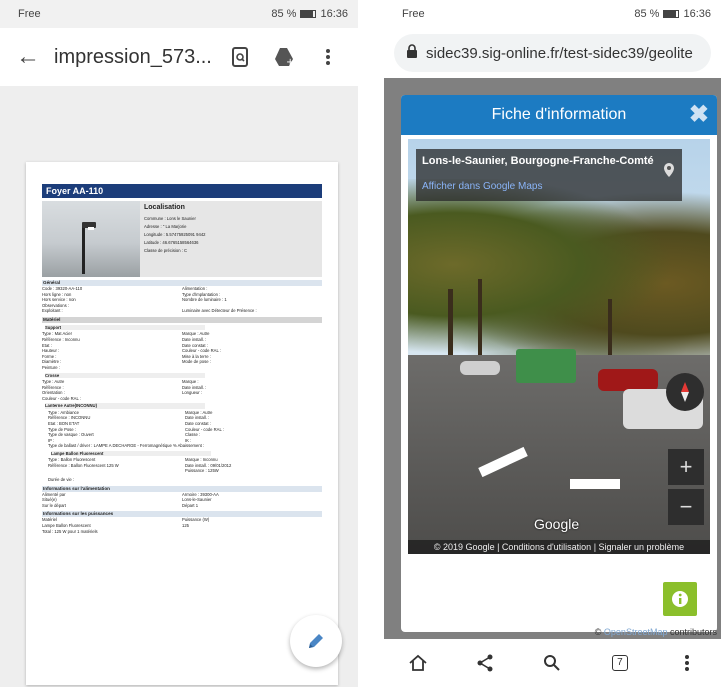  I want to click on tabs-button: 7, so click(620, 663).